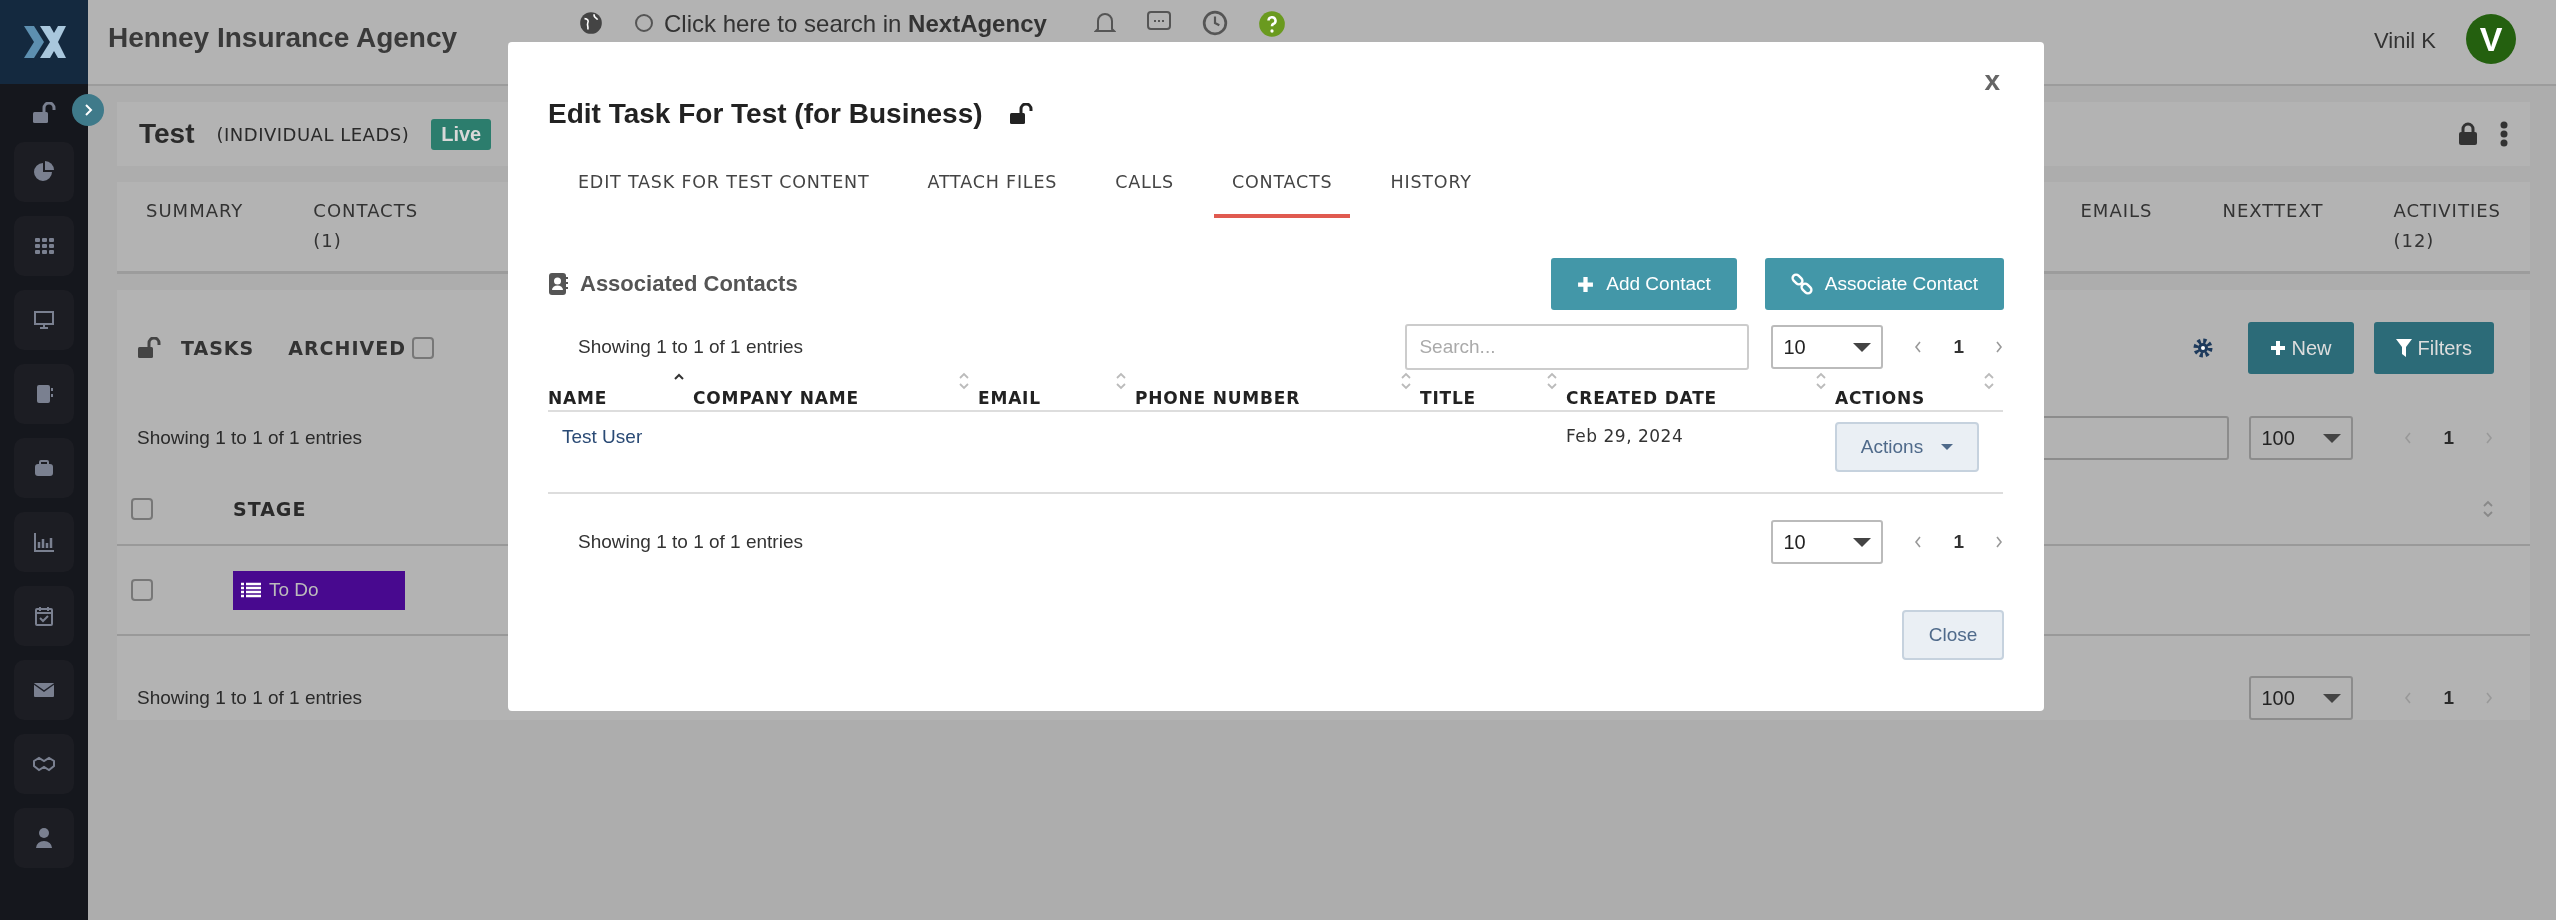 The width and height of the screenshot is (2556, 920). What do you see at coordinates (602, 436) in the screenshot?
I see `contact-name-link: Test User` at bounding box center [602, 436].